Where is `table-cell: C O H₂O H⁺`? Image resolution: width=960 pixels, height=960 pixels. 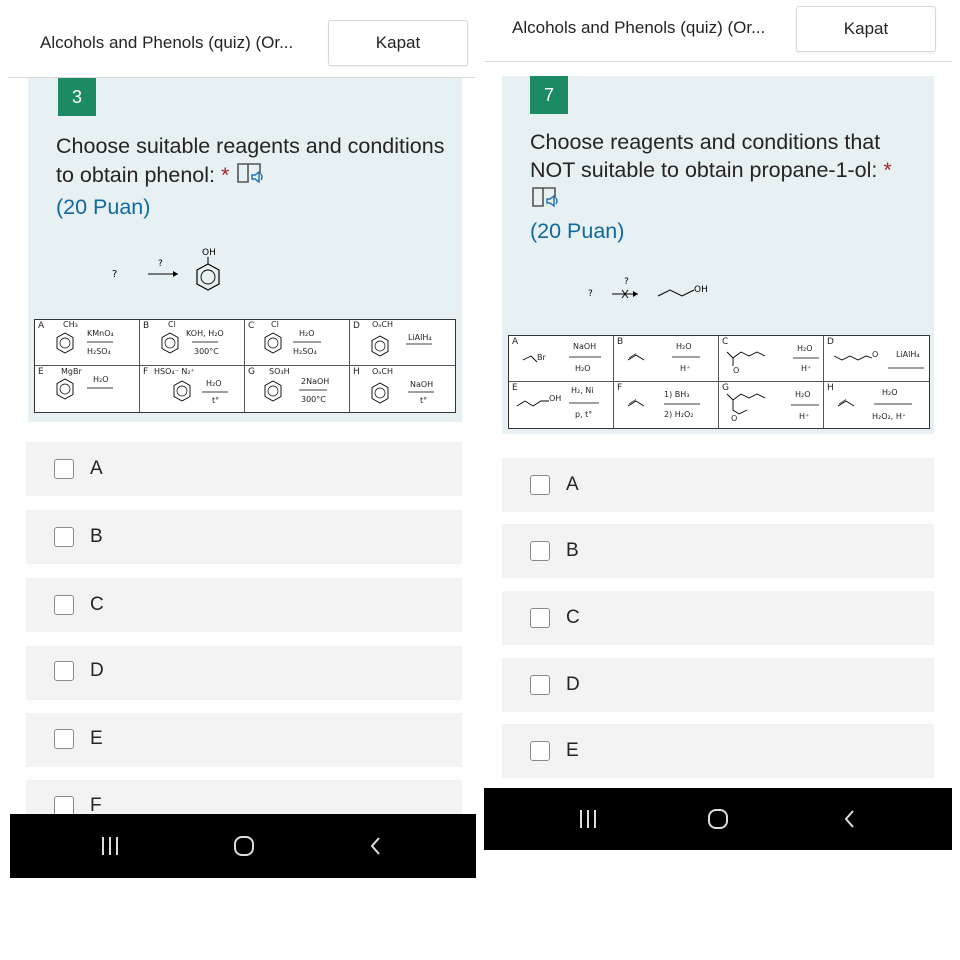 table-cell: C O H₂O H⁺ is located at coordinates (771, 359).